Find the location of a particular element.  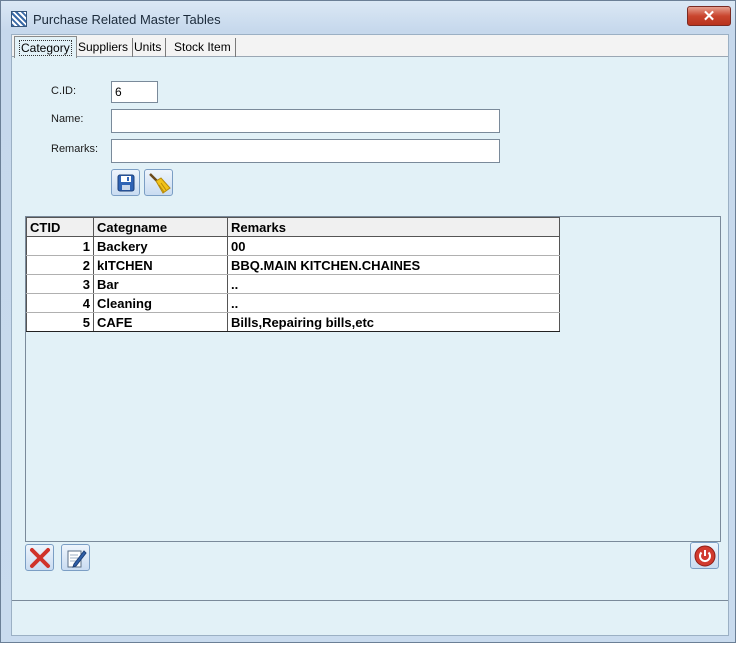

floppy-disk-icon is located at coordinates (125, 182).